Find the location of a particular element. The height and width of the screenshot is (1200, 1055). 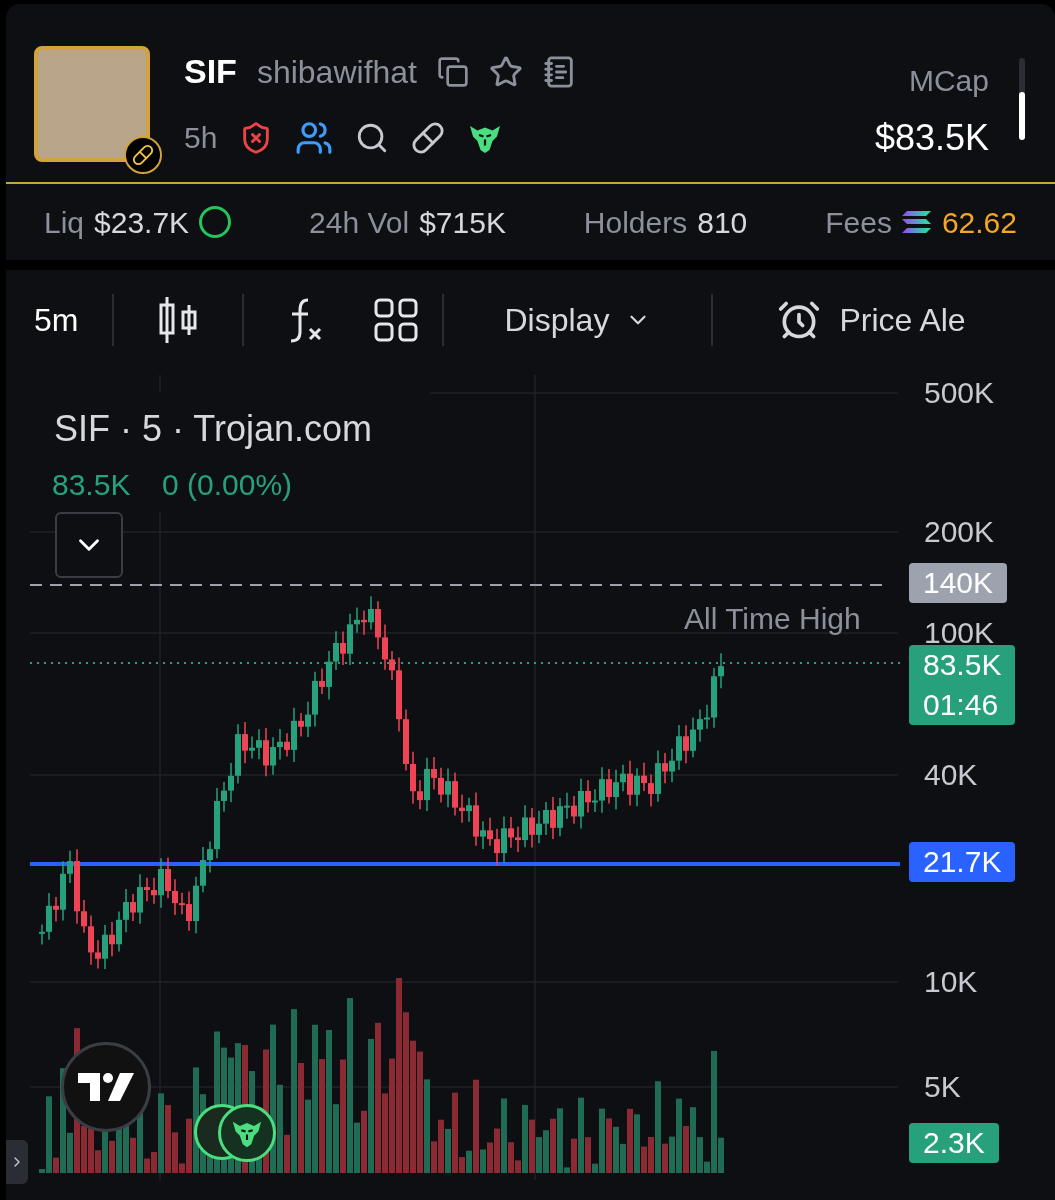

candlestick-icon is located at coordinates (178, 320).